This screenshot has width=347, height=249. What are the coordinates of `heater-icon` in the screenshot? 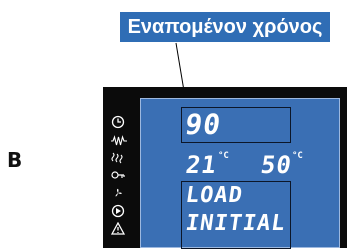 It's located at (119, 140).